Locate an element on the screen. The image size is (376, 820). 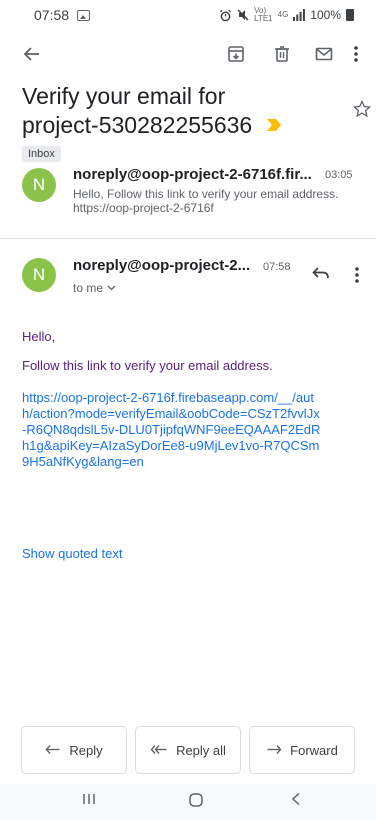
gallery-notification-icon is located at coordinates (84, 15).